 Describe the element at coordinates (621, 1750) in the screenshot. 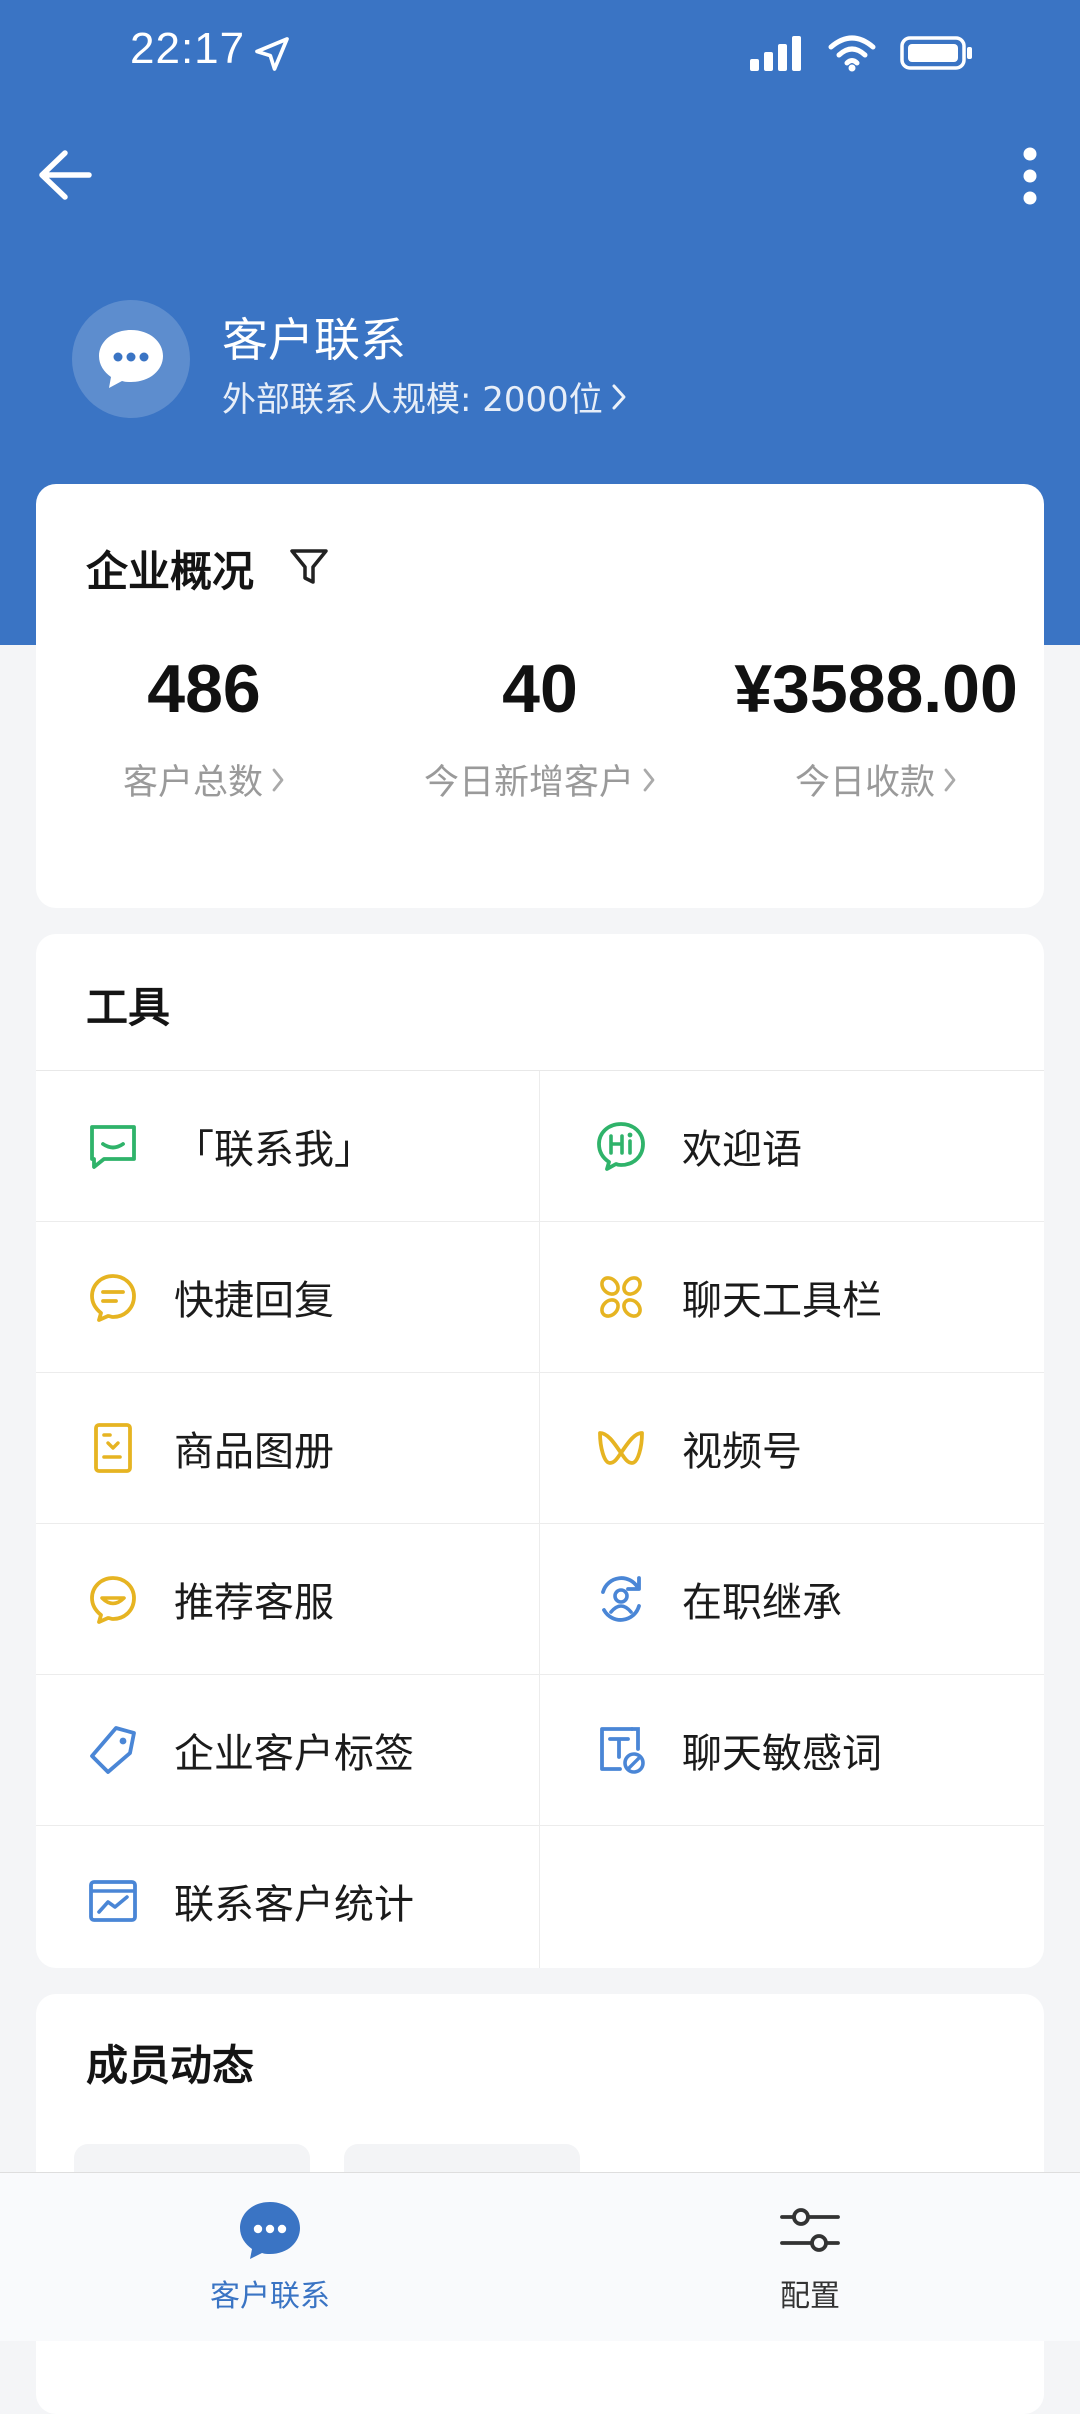

I see `sensitive-word-icon` at that location.